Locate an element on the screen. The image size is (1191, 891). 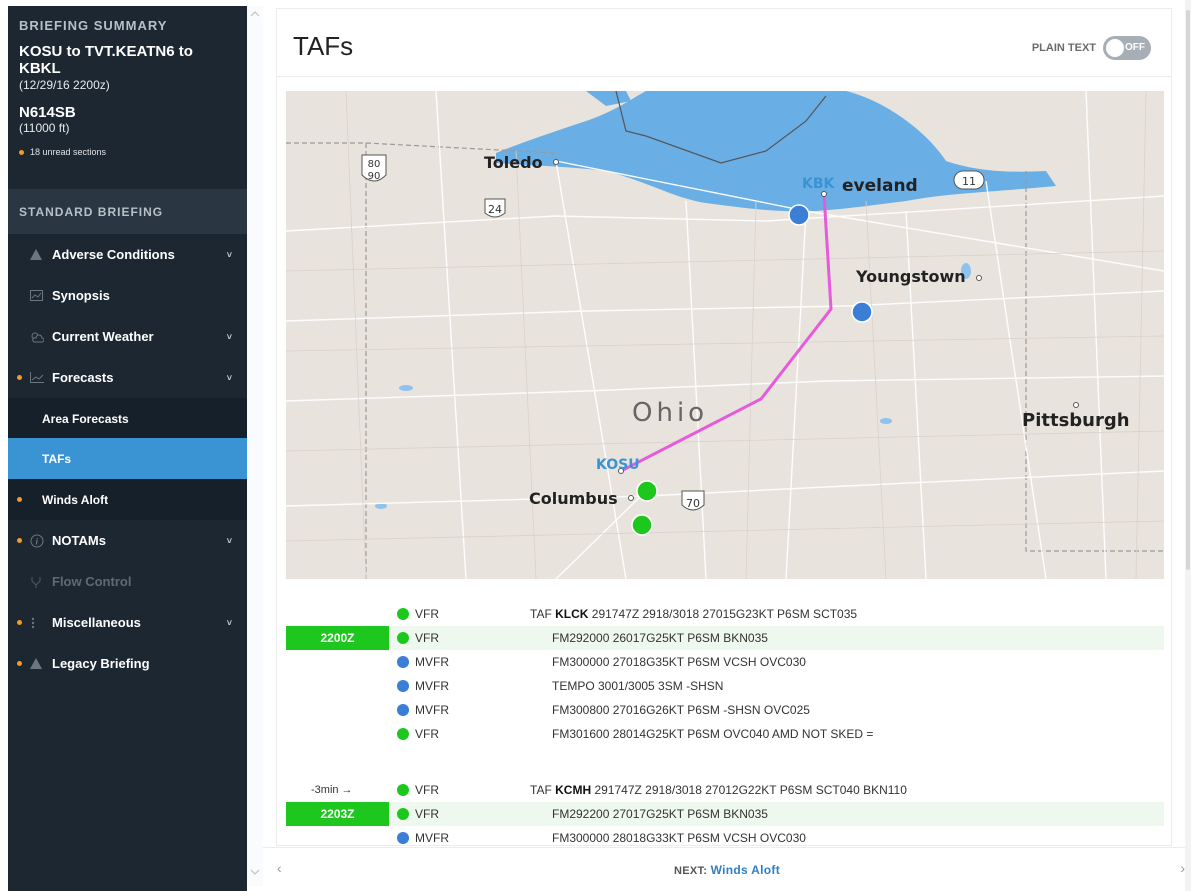
aircraft-altitude: (11000 ft) is located at coordinates (44, 128).